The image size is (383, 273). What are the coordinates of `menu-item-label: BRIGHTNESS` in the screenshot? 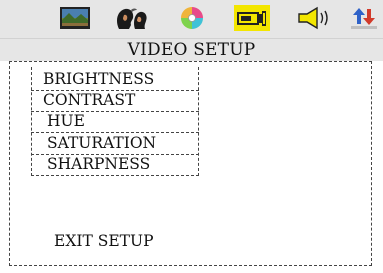 It's located at (99, 79).